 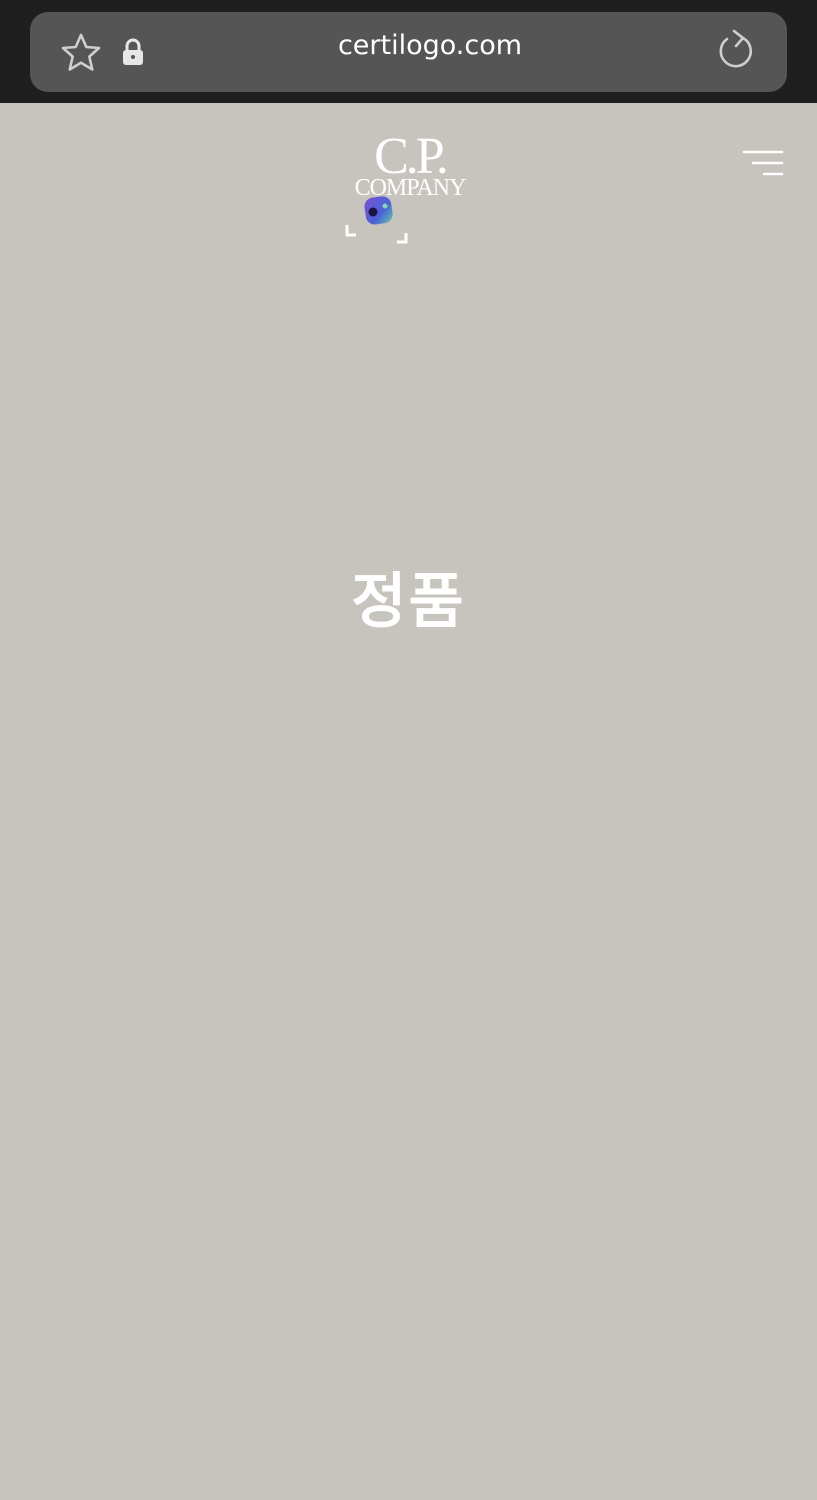 What do you see at coordinates (408, 602) in the screenshot?
I see `authenticity-status: 정품` at bounding box center [408, 602].